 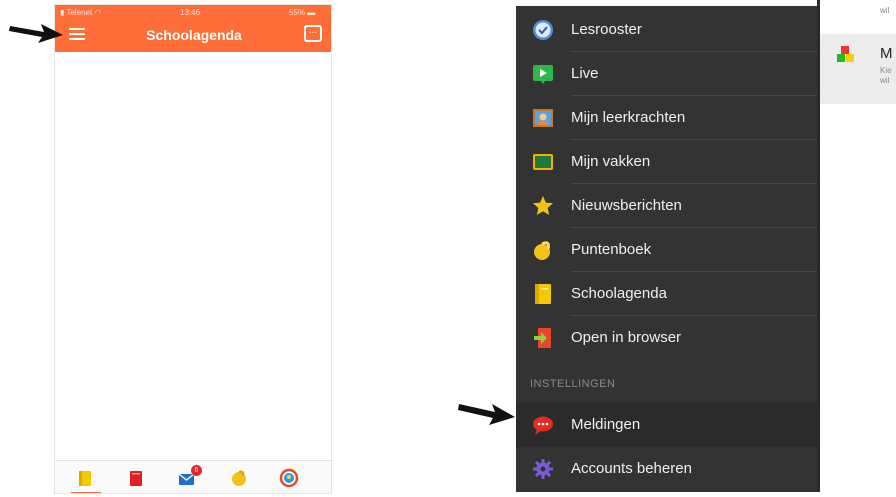 What do you see at coordinates (886, 53) in the screenshot?
I see `panel-card-title: M` at bounding box center [886, 53].